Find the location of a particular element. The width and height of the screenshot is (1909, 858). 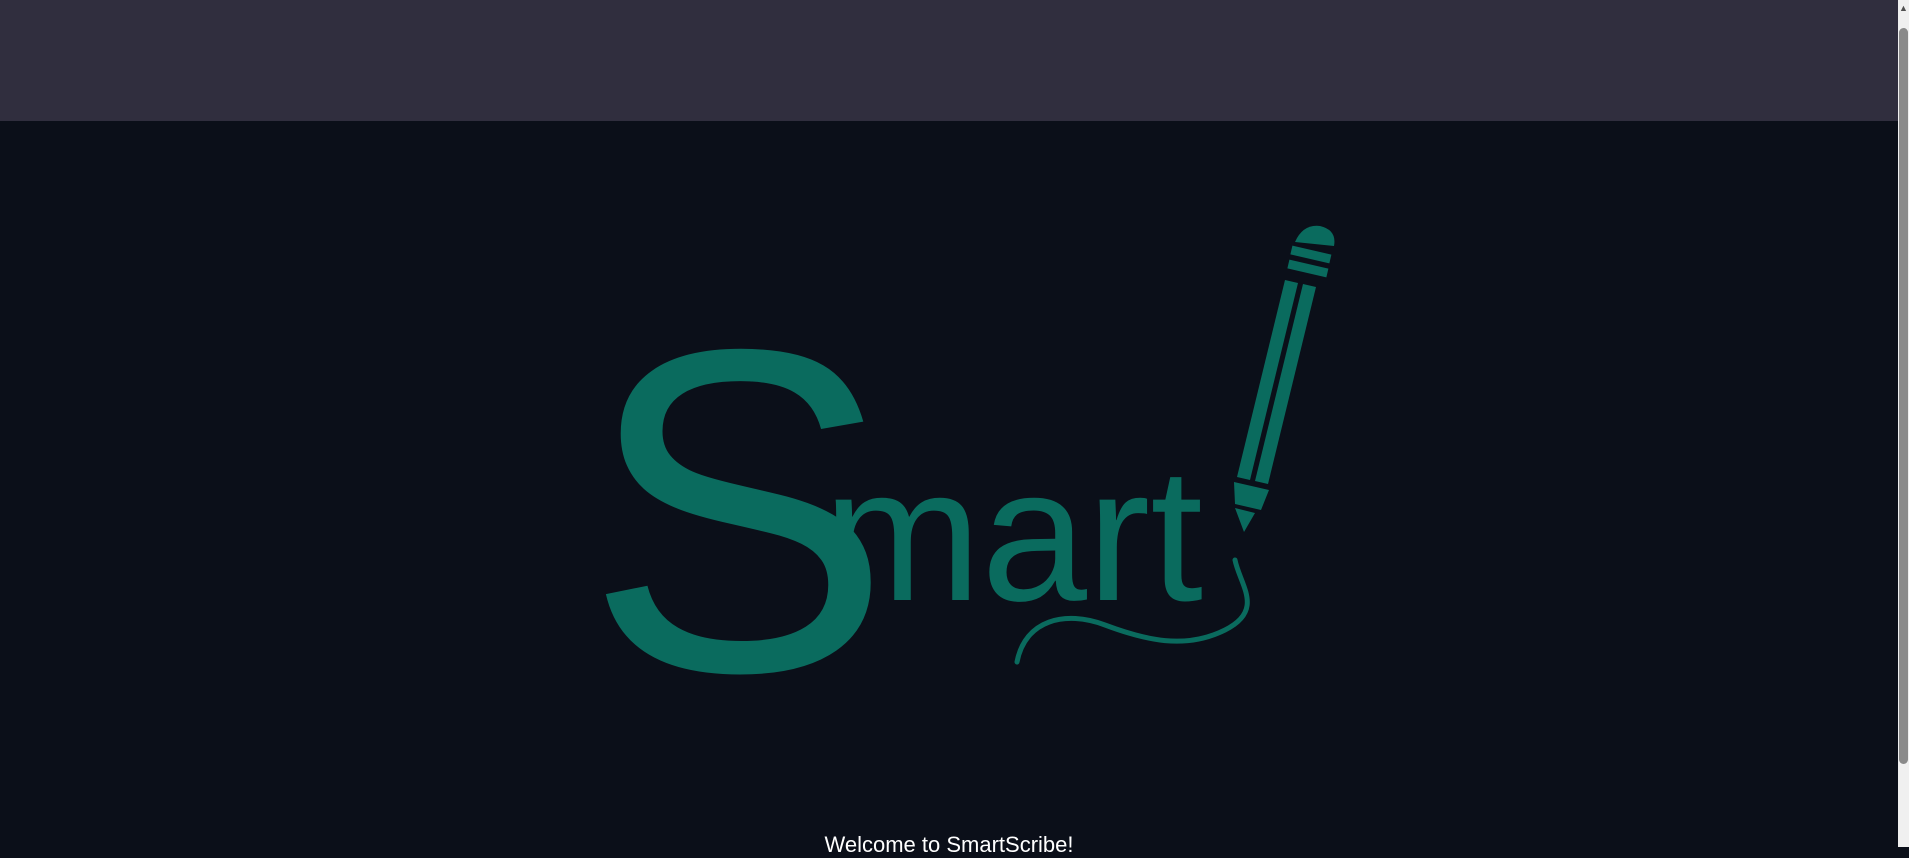

vertical-scrollbar: ▲ is located at coordinates (1903, 423).